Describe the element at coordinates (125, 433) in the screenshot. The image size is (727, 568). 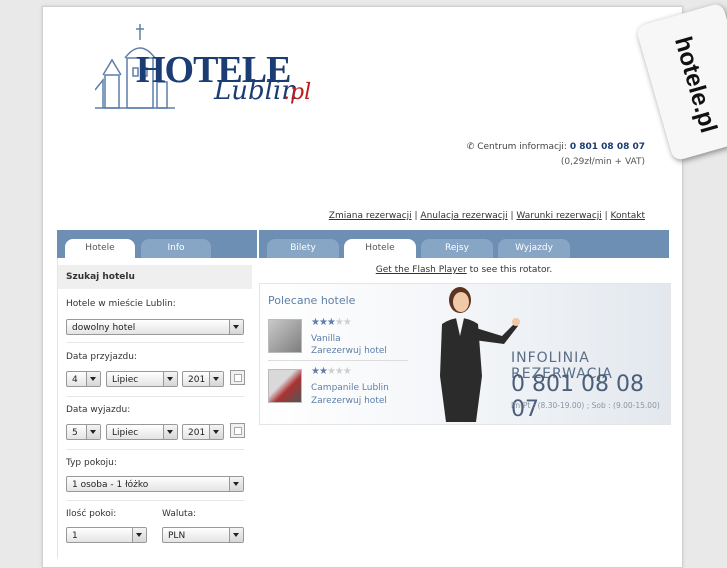
I see `departure-month-value: Lipiec` at that location.